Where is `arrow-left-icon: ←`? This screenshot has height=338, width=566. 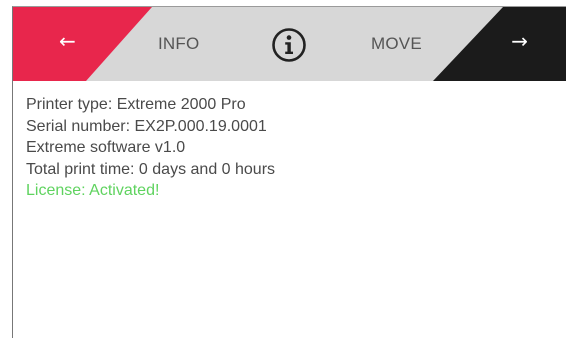 arrow-left-icon: ← is located at coordinates (67, 41).